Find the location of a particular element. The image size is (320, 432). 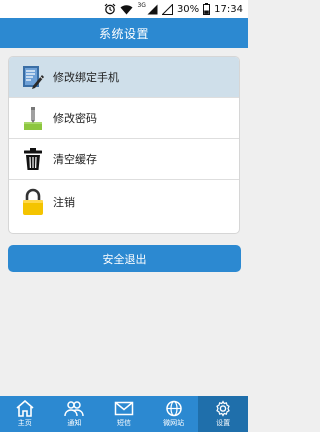

settings-item-label: 修改绑定手机 is located at coordinates (86, 77).